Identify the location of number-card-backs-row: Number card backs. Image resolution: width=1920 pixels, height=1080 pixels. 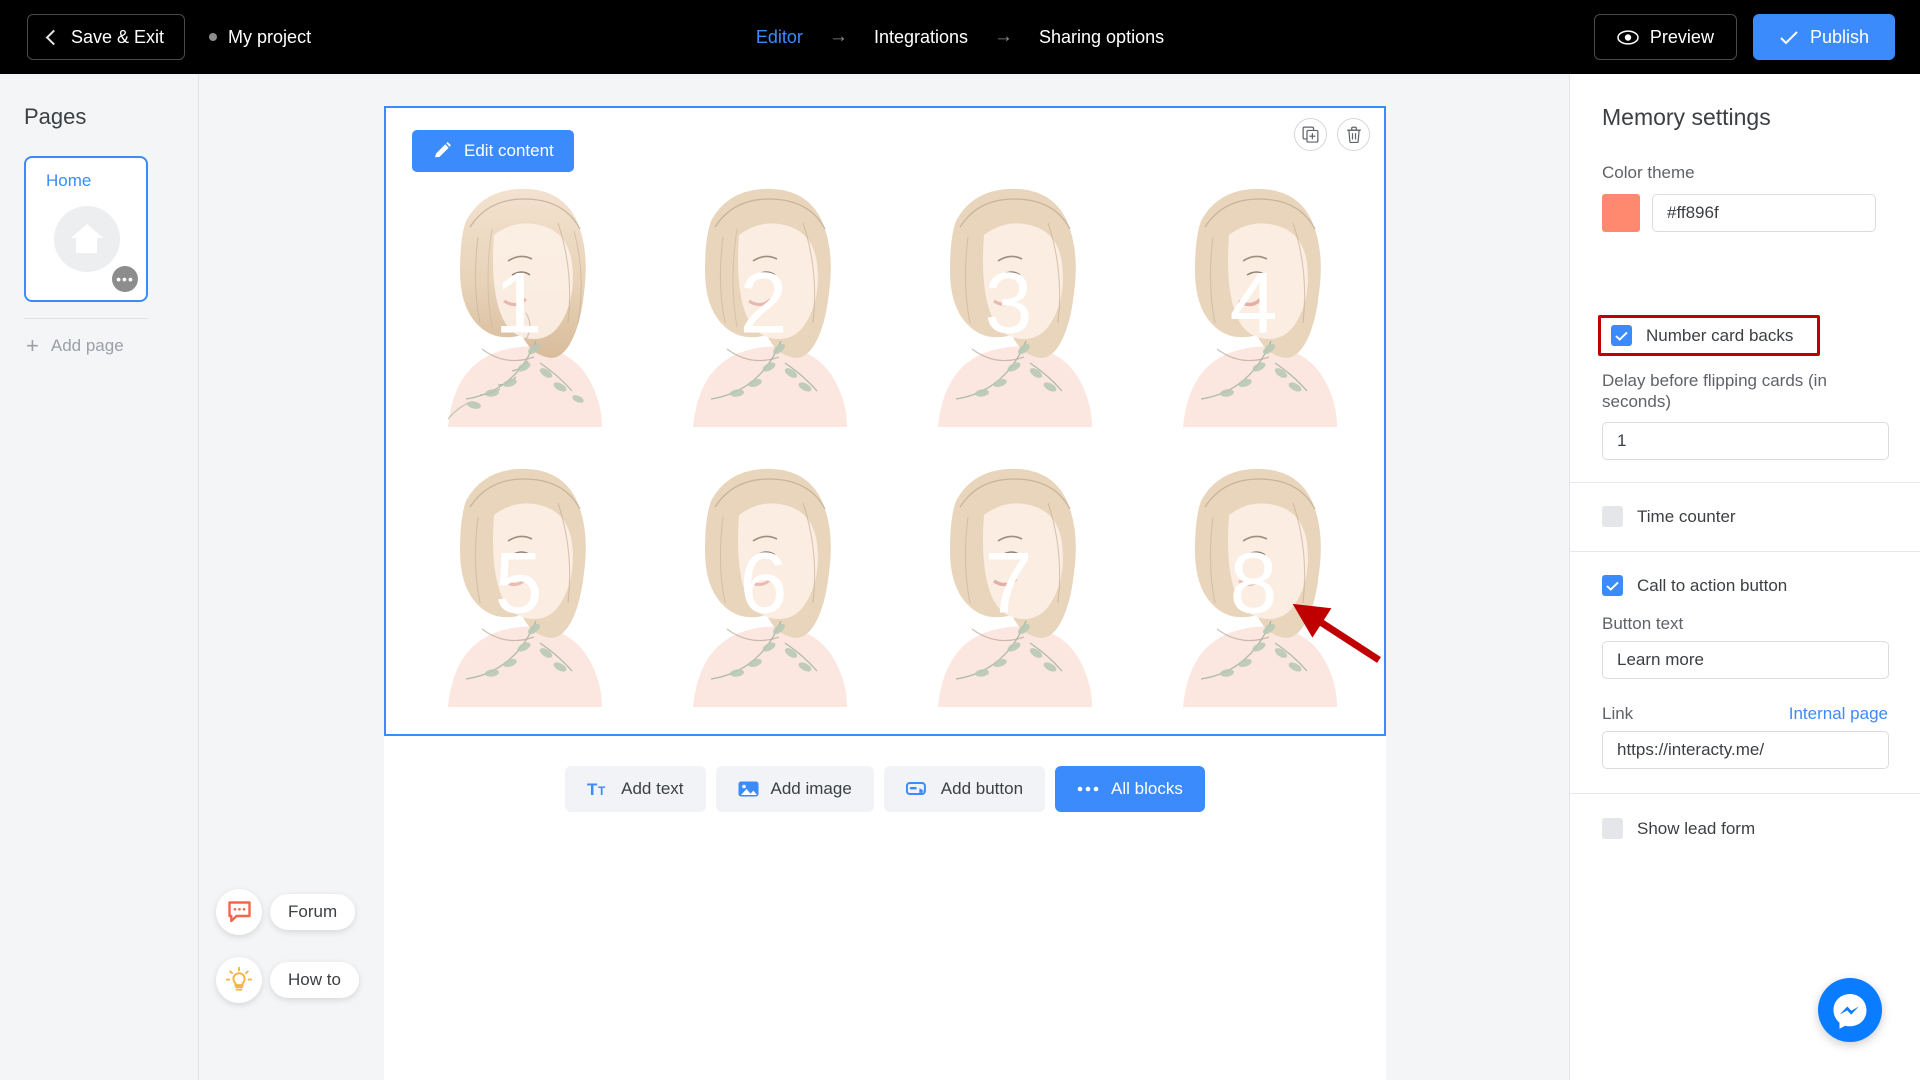
(1702, 335).